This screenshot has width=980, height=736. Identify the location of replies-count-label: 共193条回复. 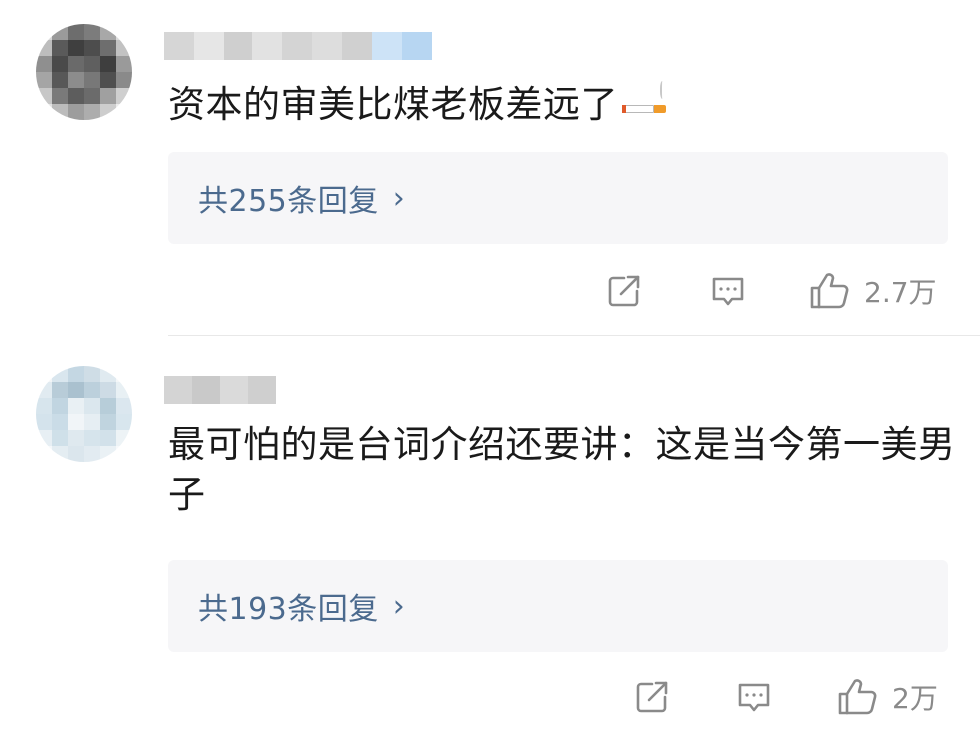
(288, 609).